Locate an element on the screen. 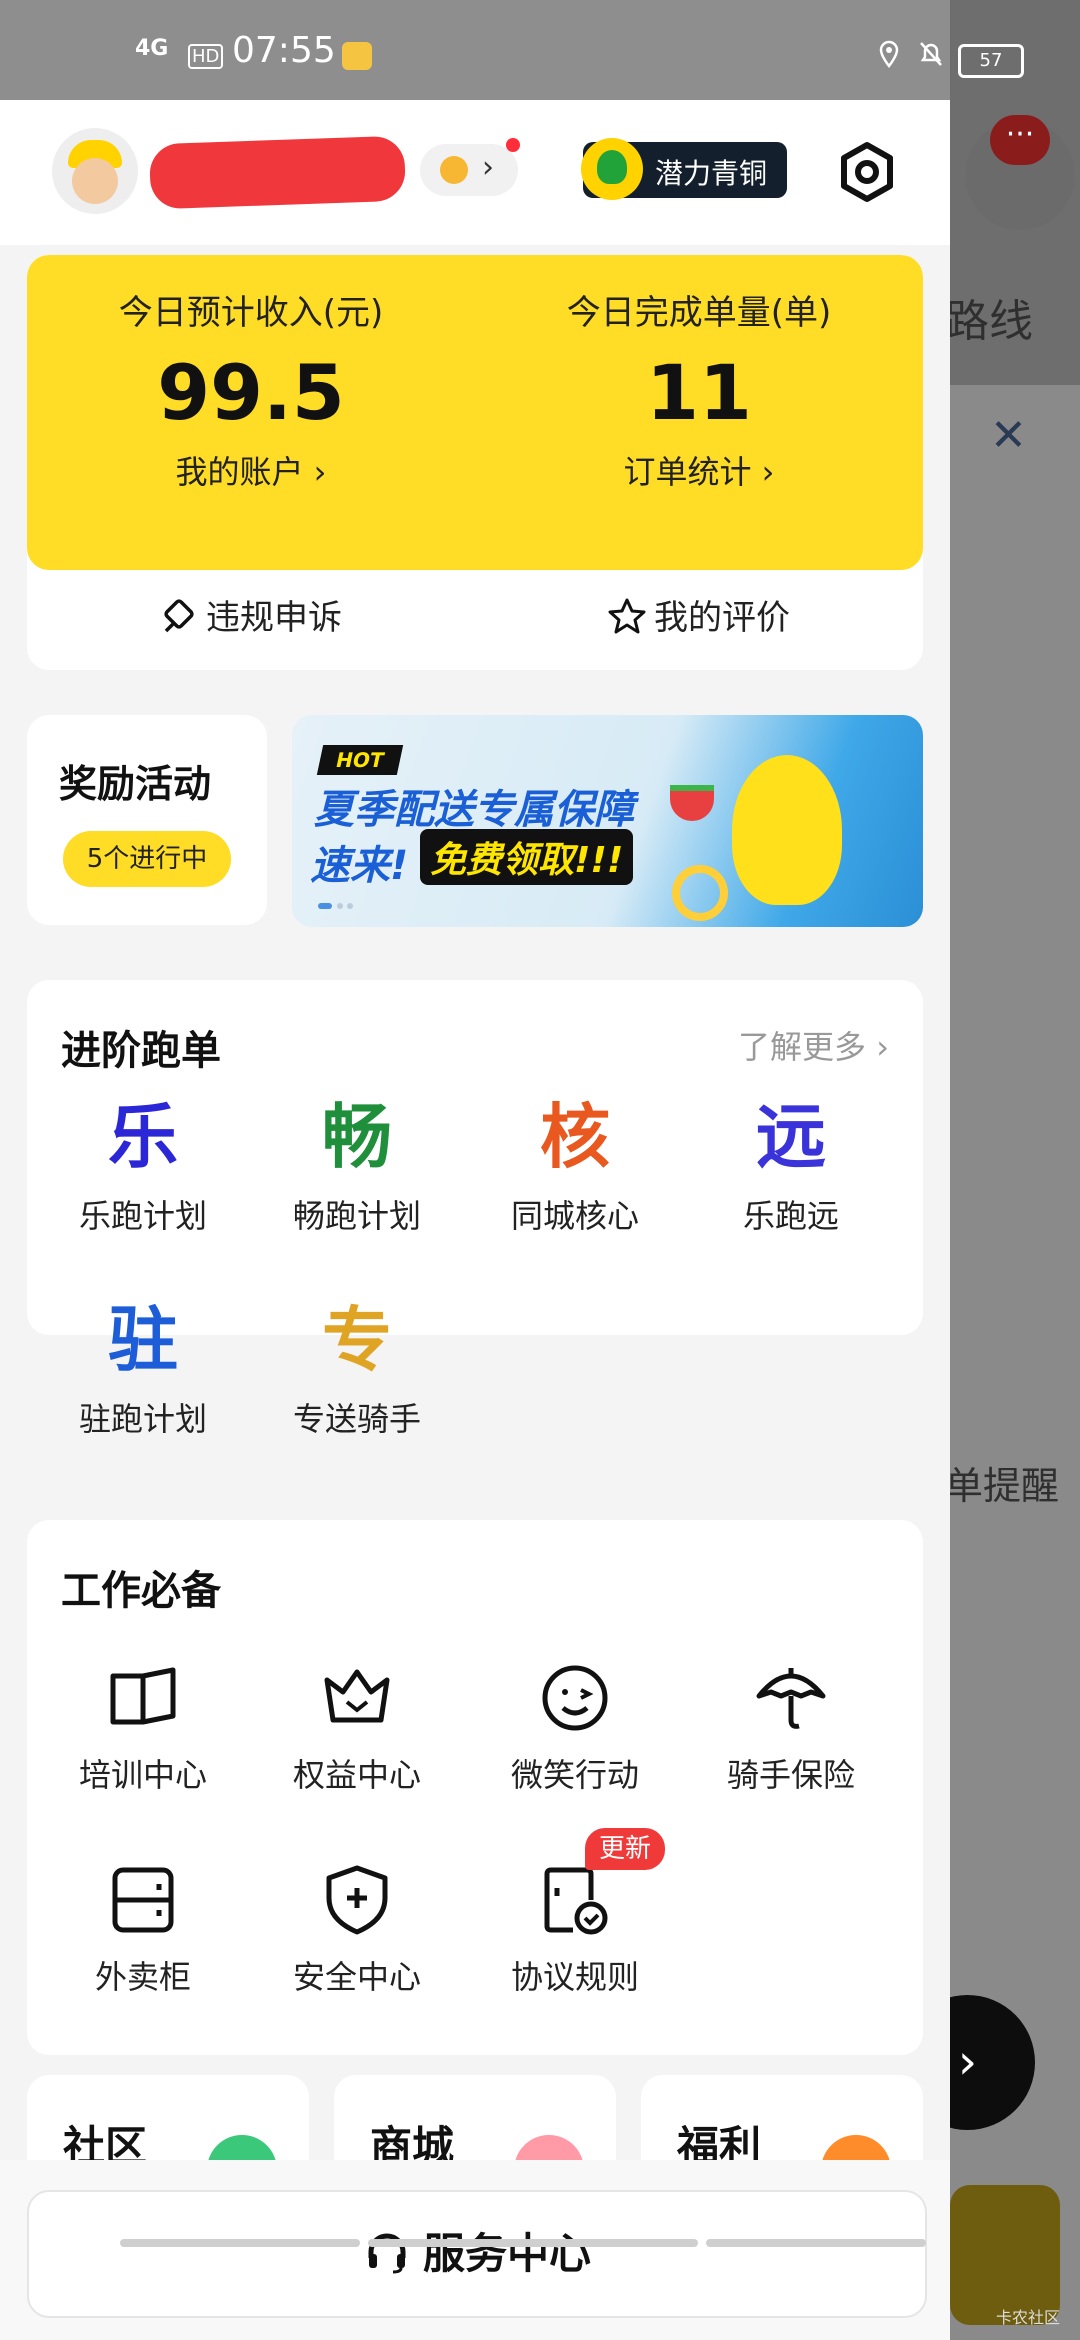  rating-label: 我的评价 is located at coordinates (722, 618).